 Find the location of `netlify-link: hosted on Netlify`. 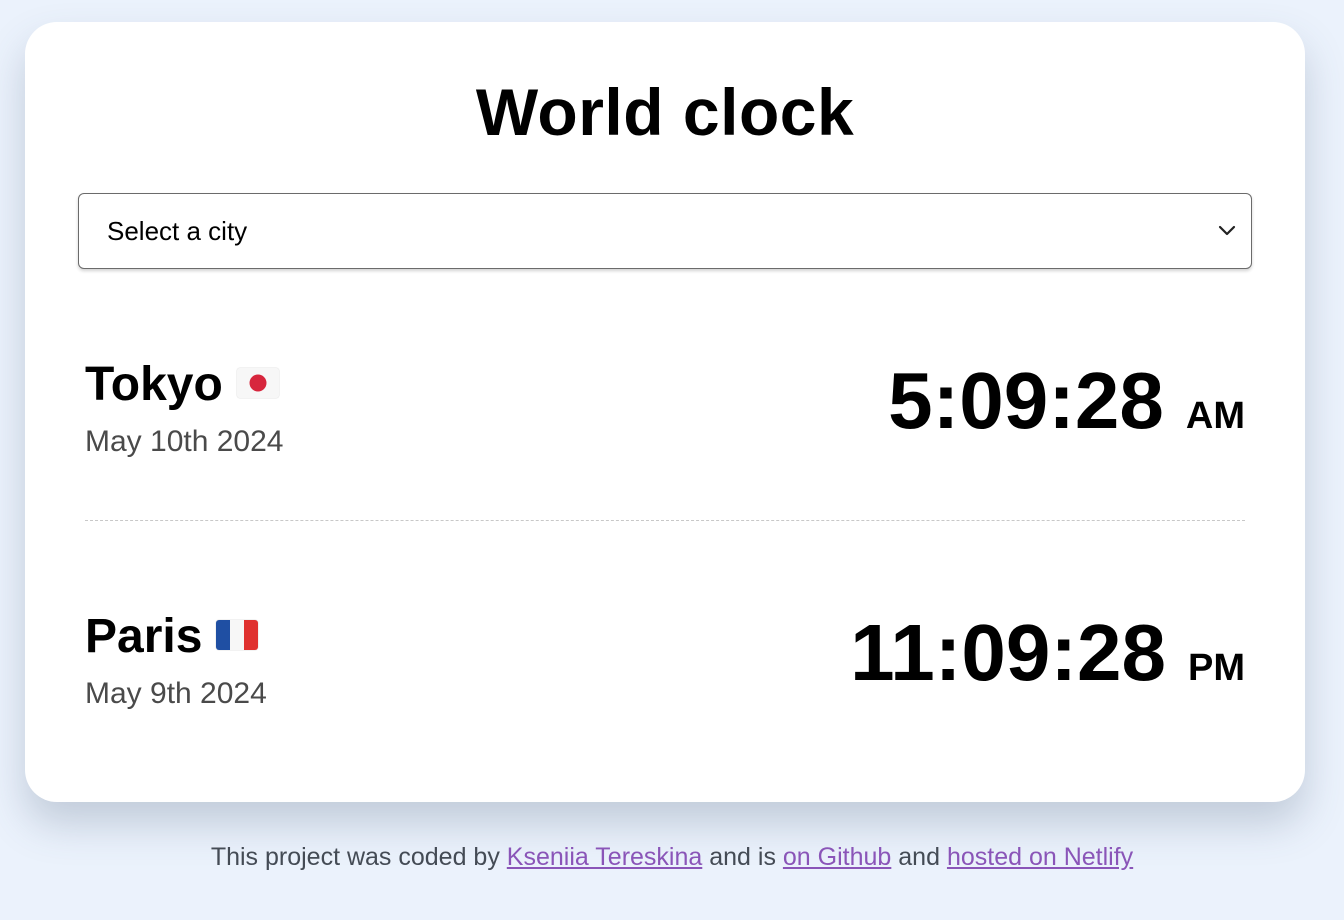

netlify-link: hosted on Netlify is located at coordinates (1040, 857).